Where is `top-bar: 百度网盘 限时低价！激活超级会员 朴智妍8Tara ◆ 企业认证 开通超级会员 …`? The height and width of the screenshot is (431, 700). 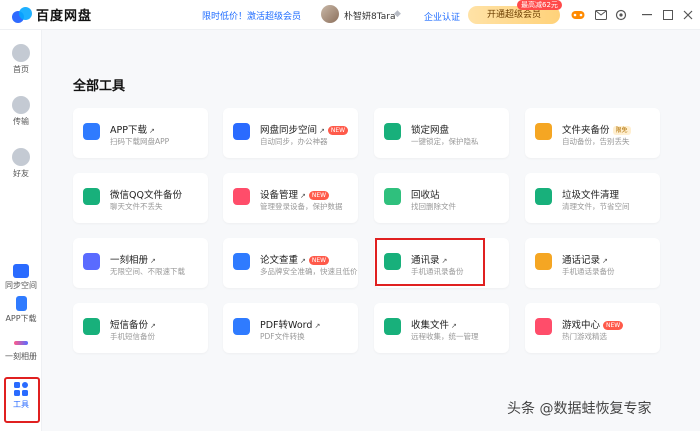
top-bar: 百度网盘 限时低价！激活超级会员 朴智妍8Tara ◆ 企业认证 开通超级会员 … is located at coordinates (350, 15).